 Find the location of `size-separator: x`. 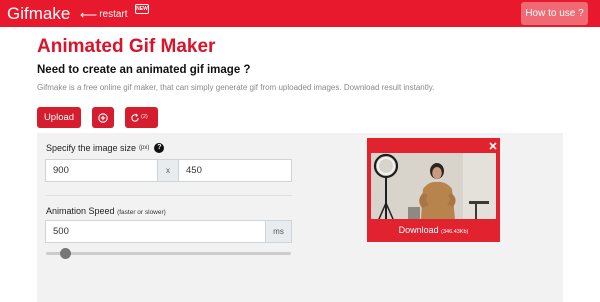

size-separator: x is located at coordinates (168, 170).